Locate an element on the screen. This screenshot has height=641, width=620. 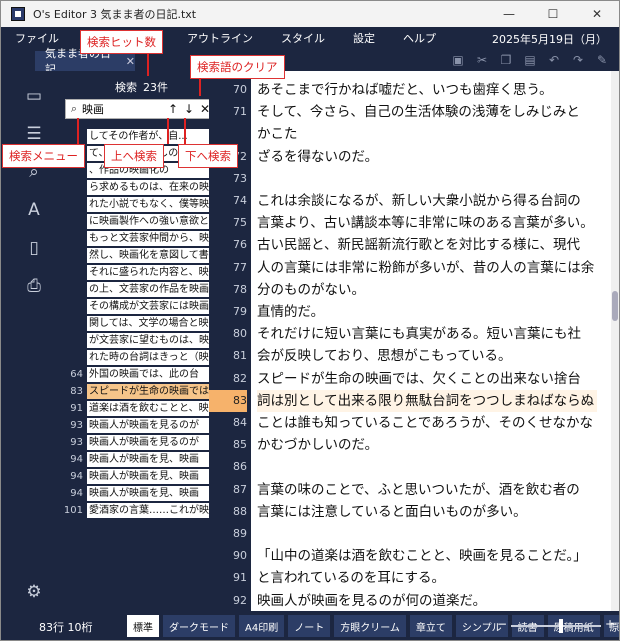
menu-outline: アウトライン is located at coordinates (220, 38).